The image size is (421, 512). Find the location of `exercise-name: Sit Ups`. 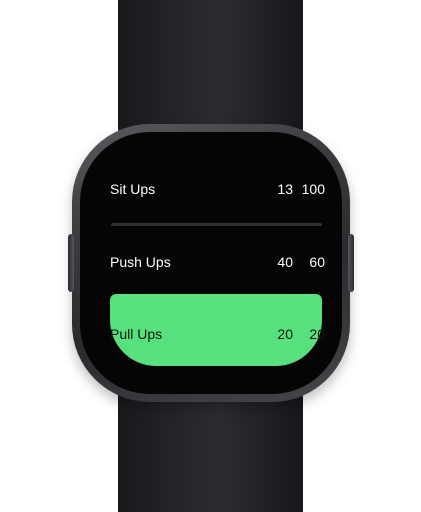

exercise-name: Sit Ups is located at coordinates (133, 189).